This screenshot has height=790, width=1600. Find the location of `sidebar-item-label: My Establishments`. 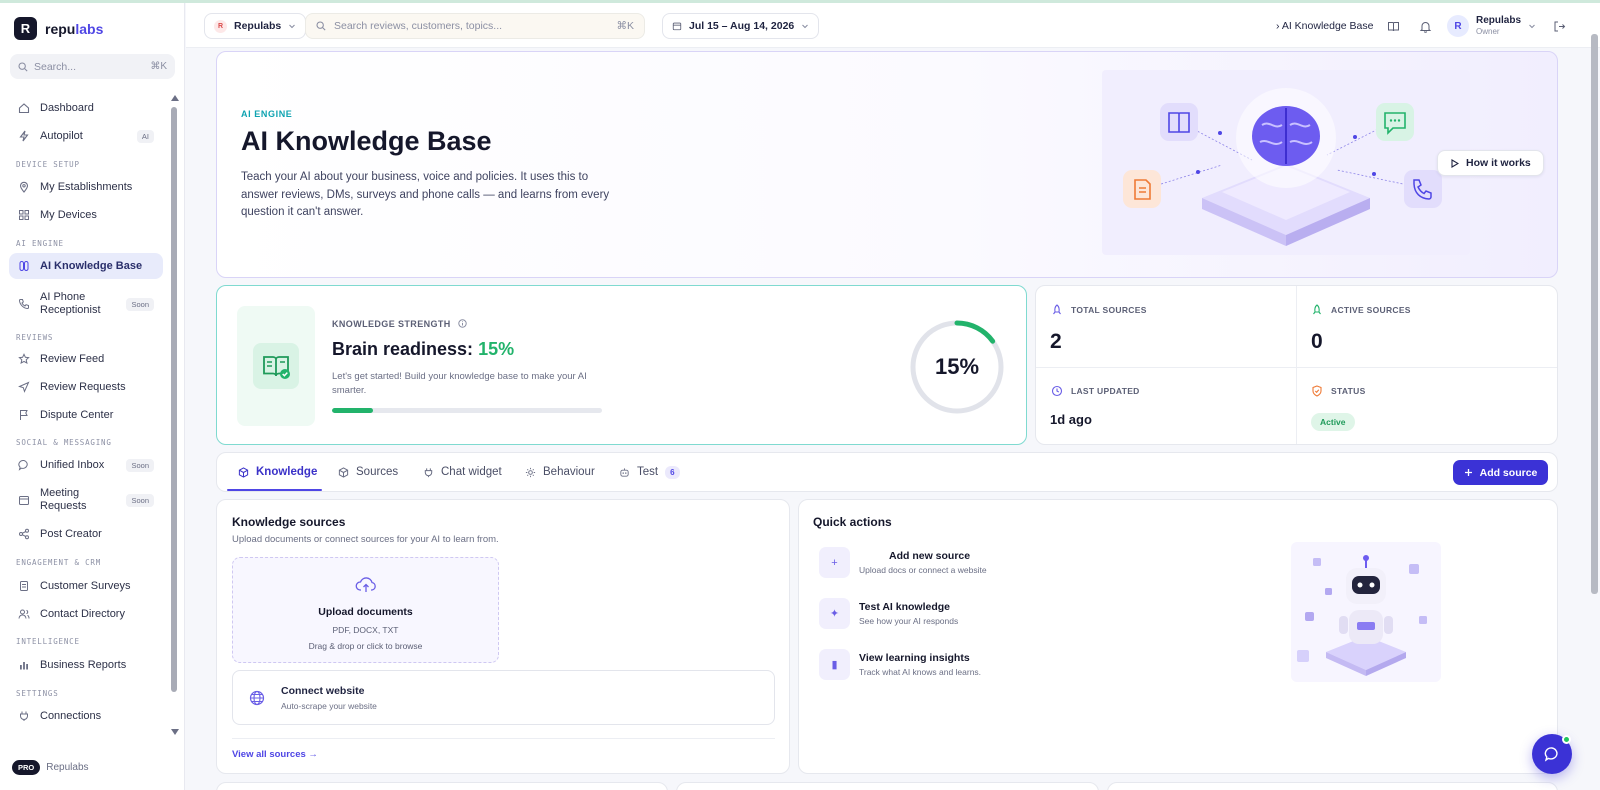

sidebar-item-label: My Establishments is located at coordinates (86, 186).